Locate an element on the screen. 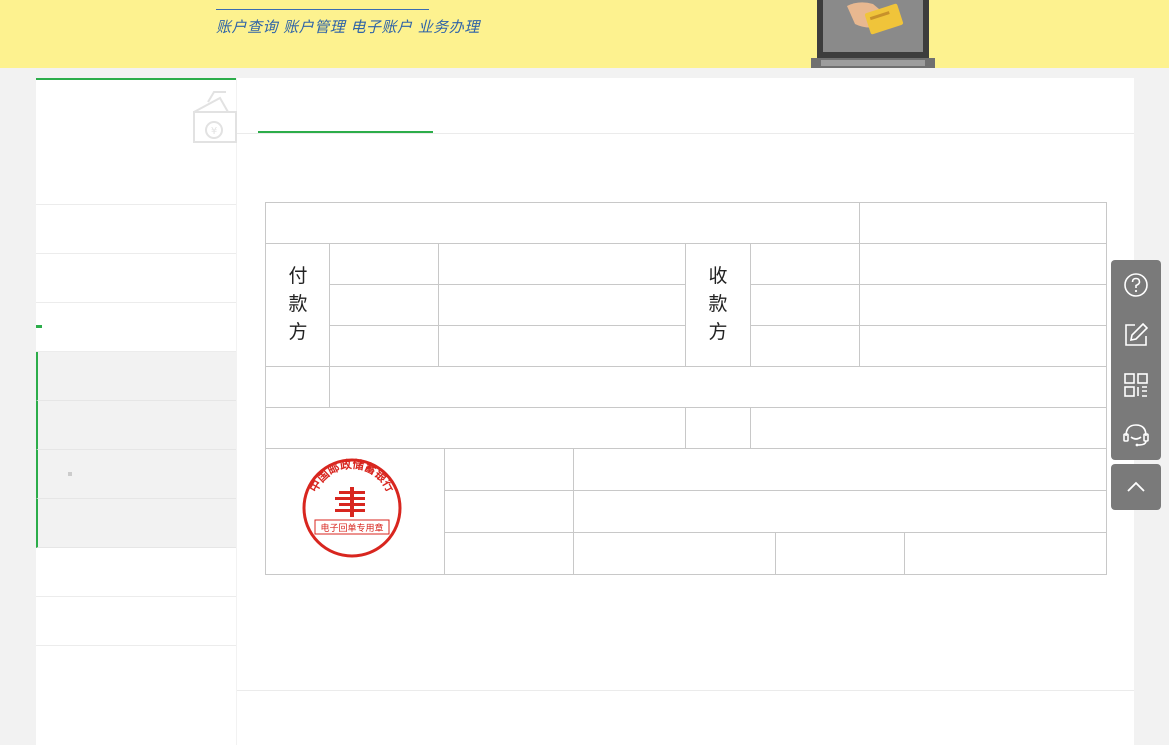 The height and width of the screenshot is (745, 1169). customer-service-icon is located at coordinates (1136, 435).